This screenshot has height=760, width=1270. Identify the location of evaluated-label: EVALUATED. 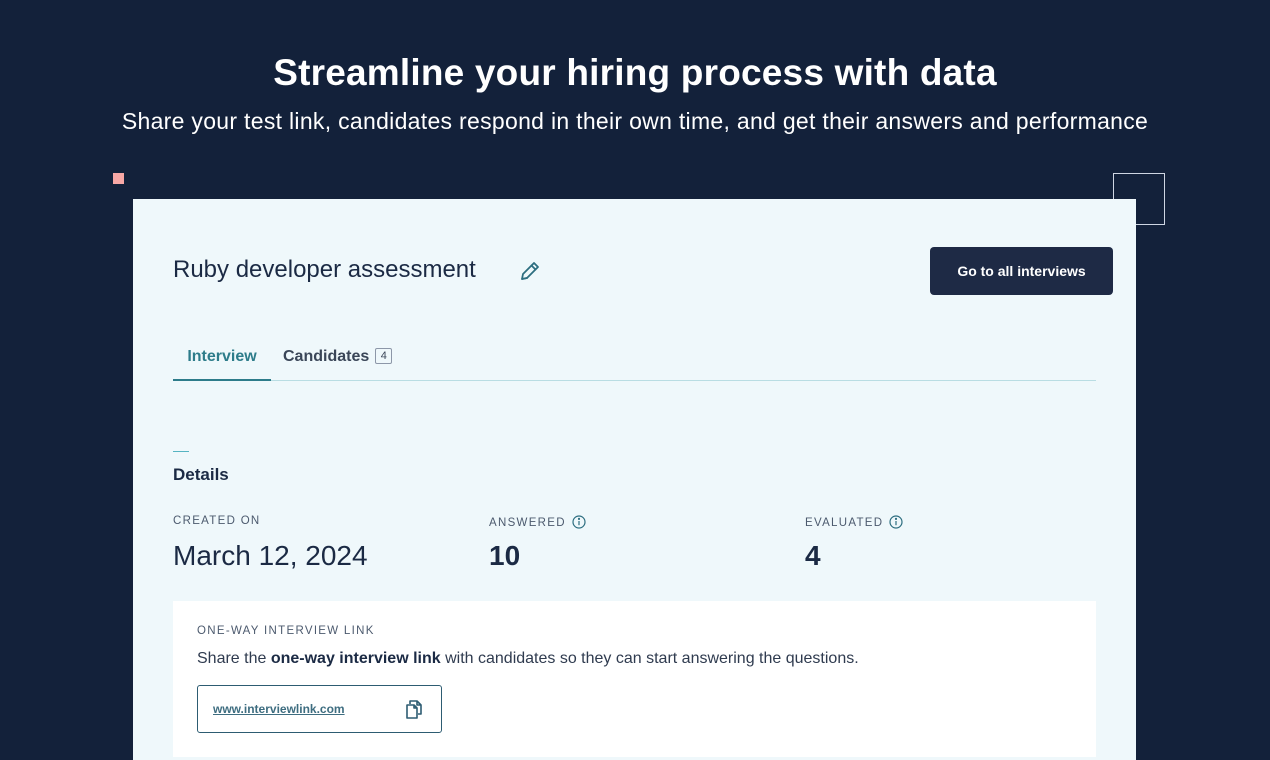
(854, 522).